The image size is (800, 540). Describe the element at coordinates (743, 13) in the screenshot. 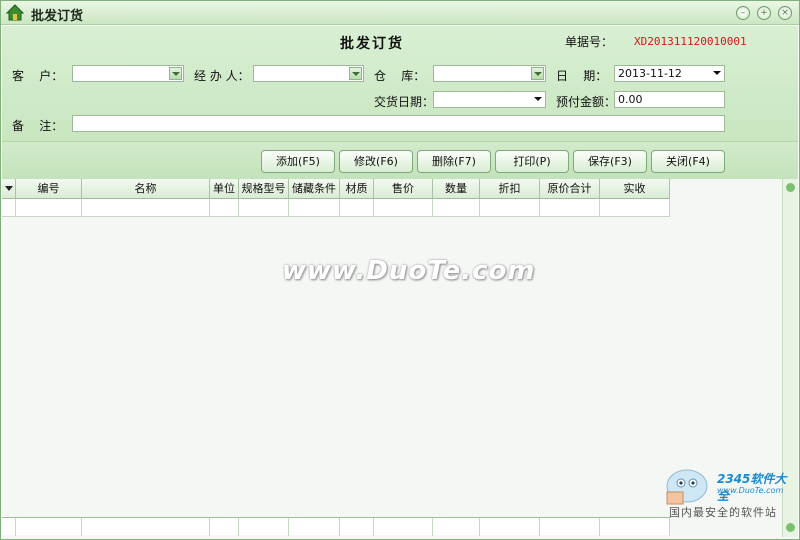

I see `minimize-icon: –` at that location.